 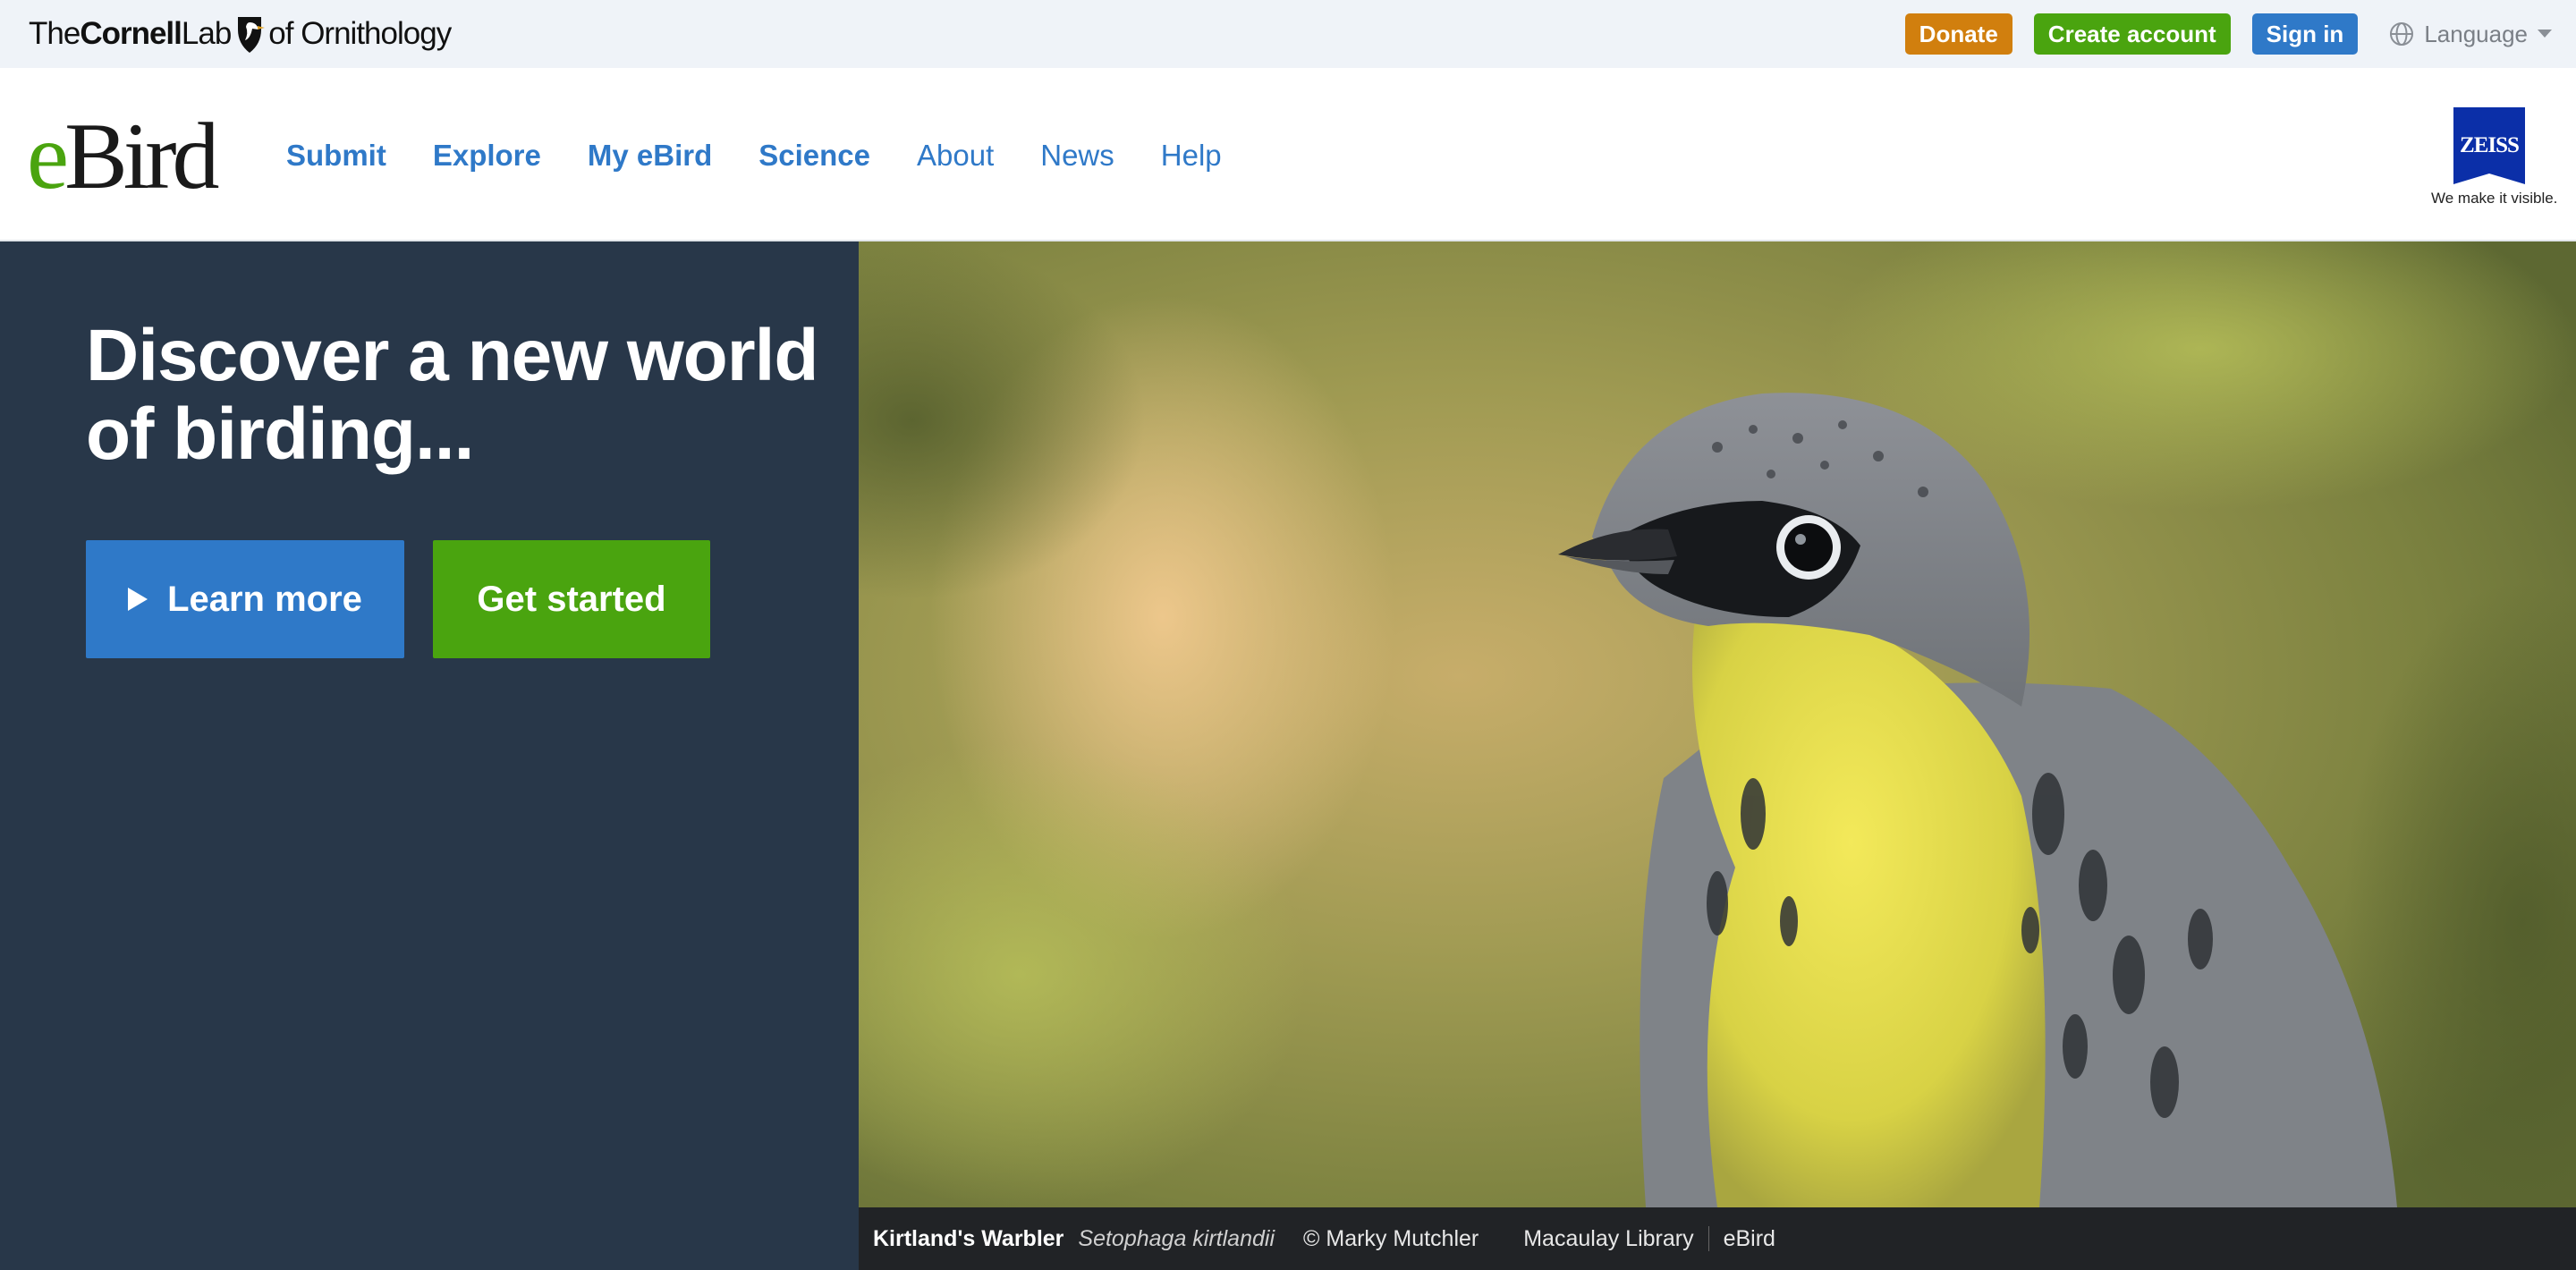 I want to click on nav-help: Help, so click(x=1191, y=156).